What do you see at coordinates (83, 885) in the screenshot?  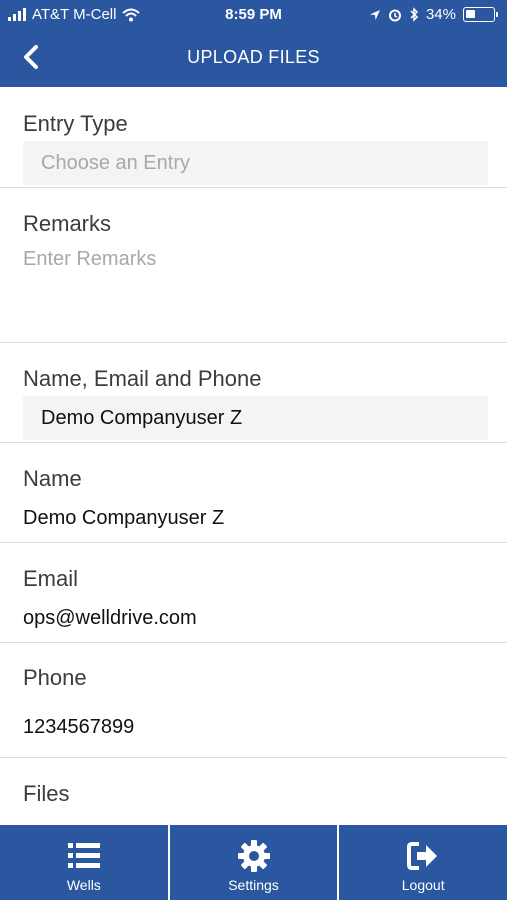 I see `tab-wells-label: Wells` at bounding box center [83, 885].